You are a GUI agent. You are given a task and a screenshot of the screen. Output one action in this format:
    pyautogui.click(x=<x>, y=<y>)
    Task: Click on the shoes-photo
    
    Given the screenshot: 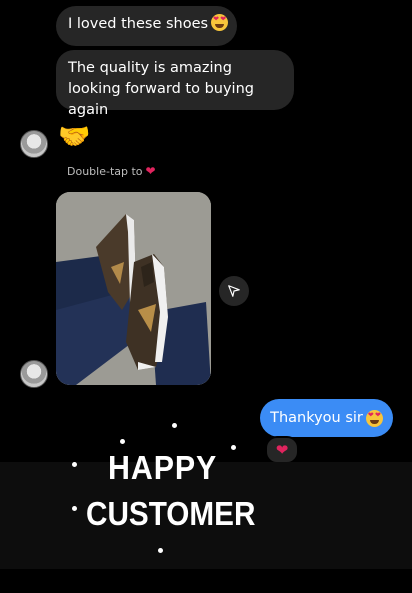 What is the action you would take?
    pyautogui.click(x=133, y=288)
    